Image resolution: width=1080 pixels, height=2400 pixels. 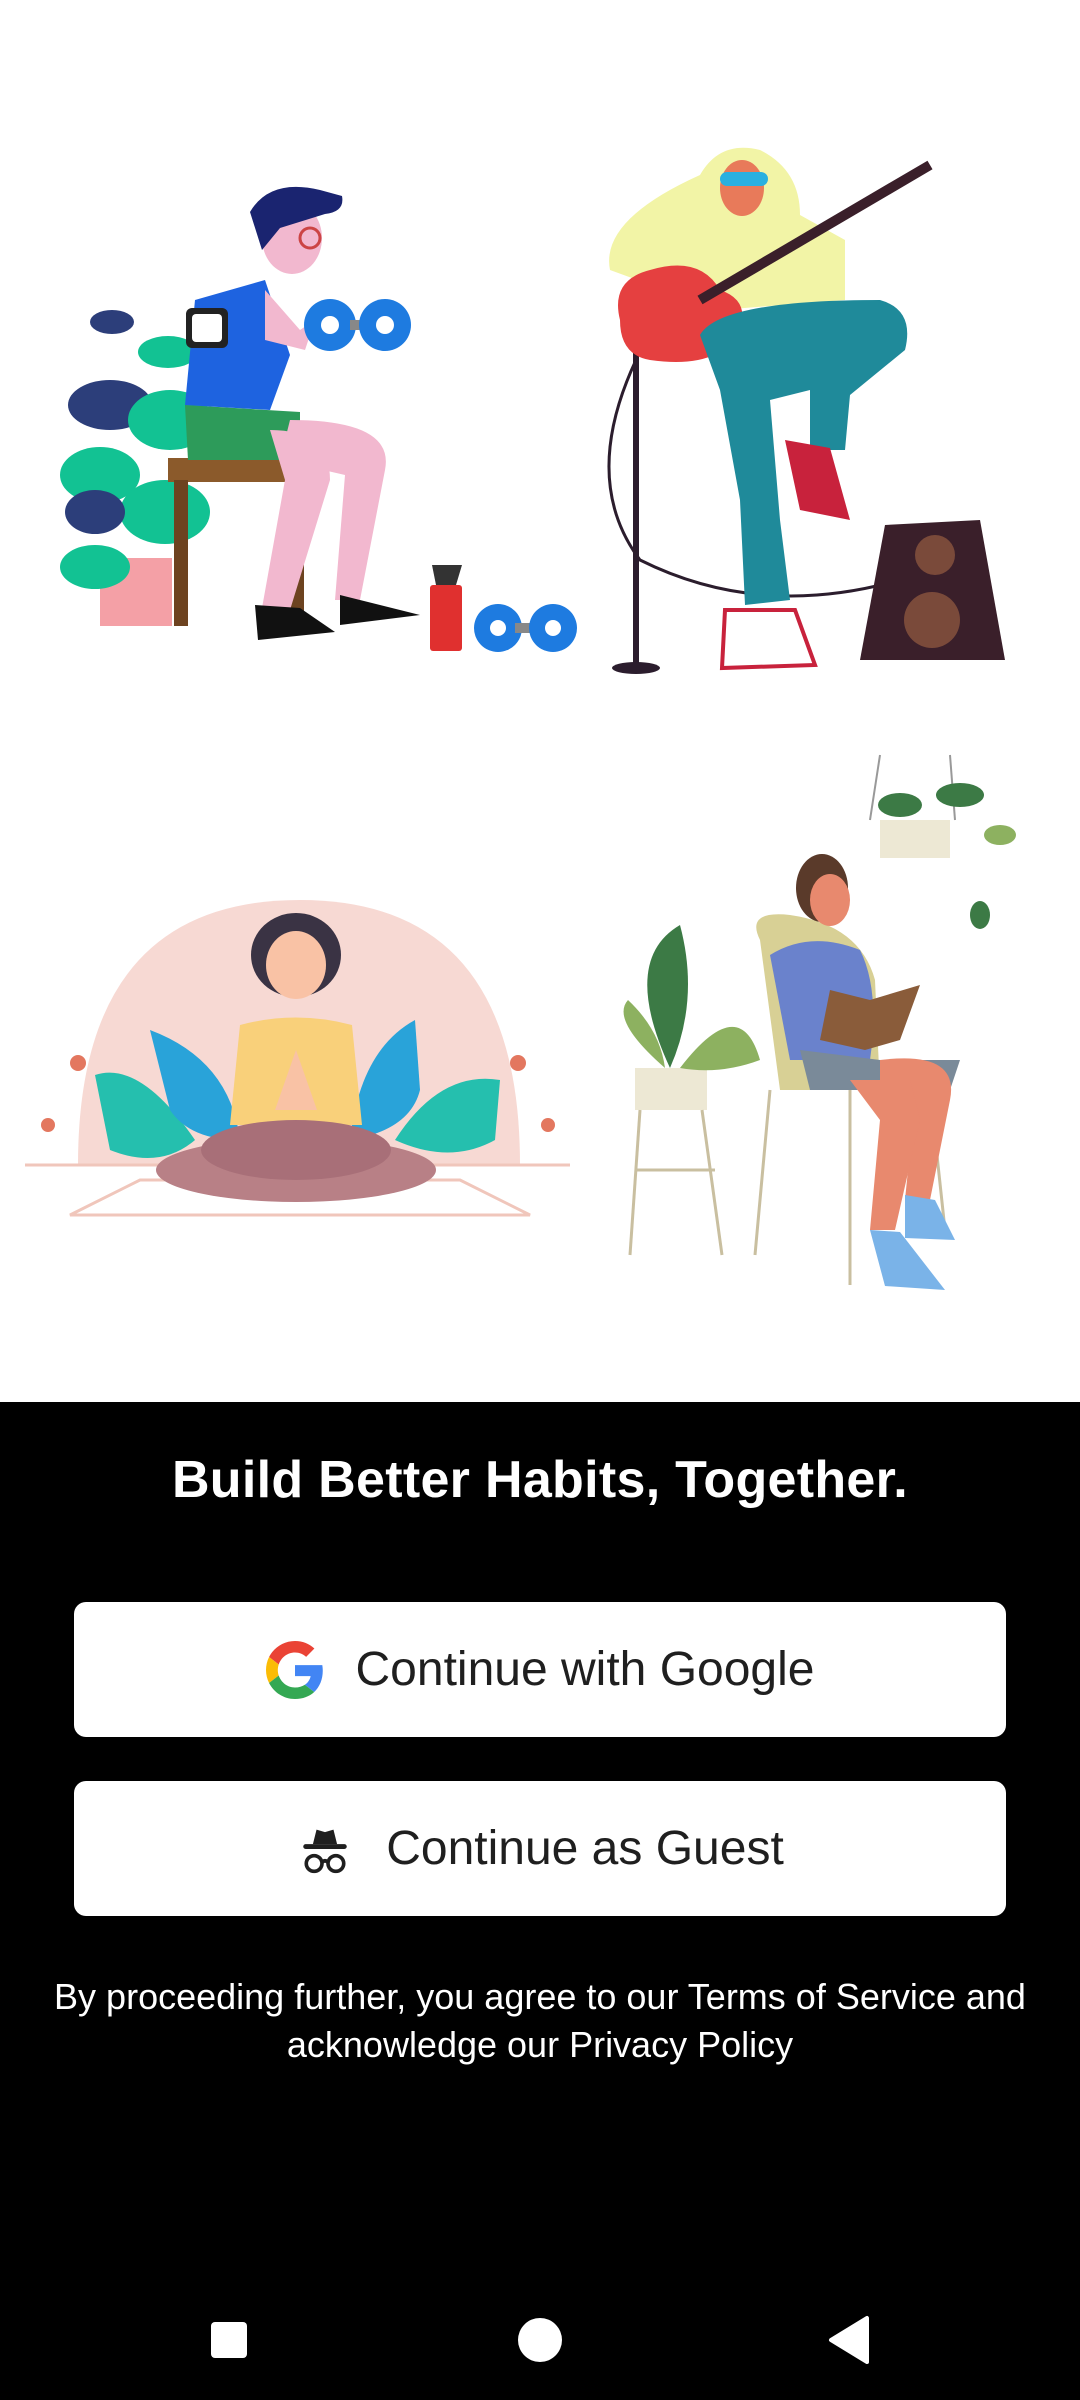 I want to click on meditation-illustration, so click(x=297, y=1058).